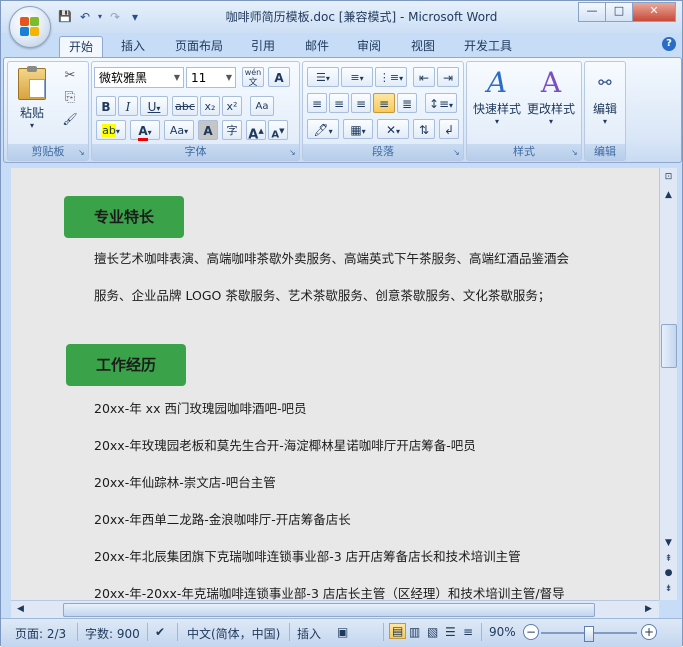  I want to click on font-size-combo: 11 ▼, so click(211, 77).